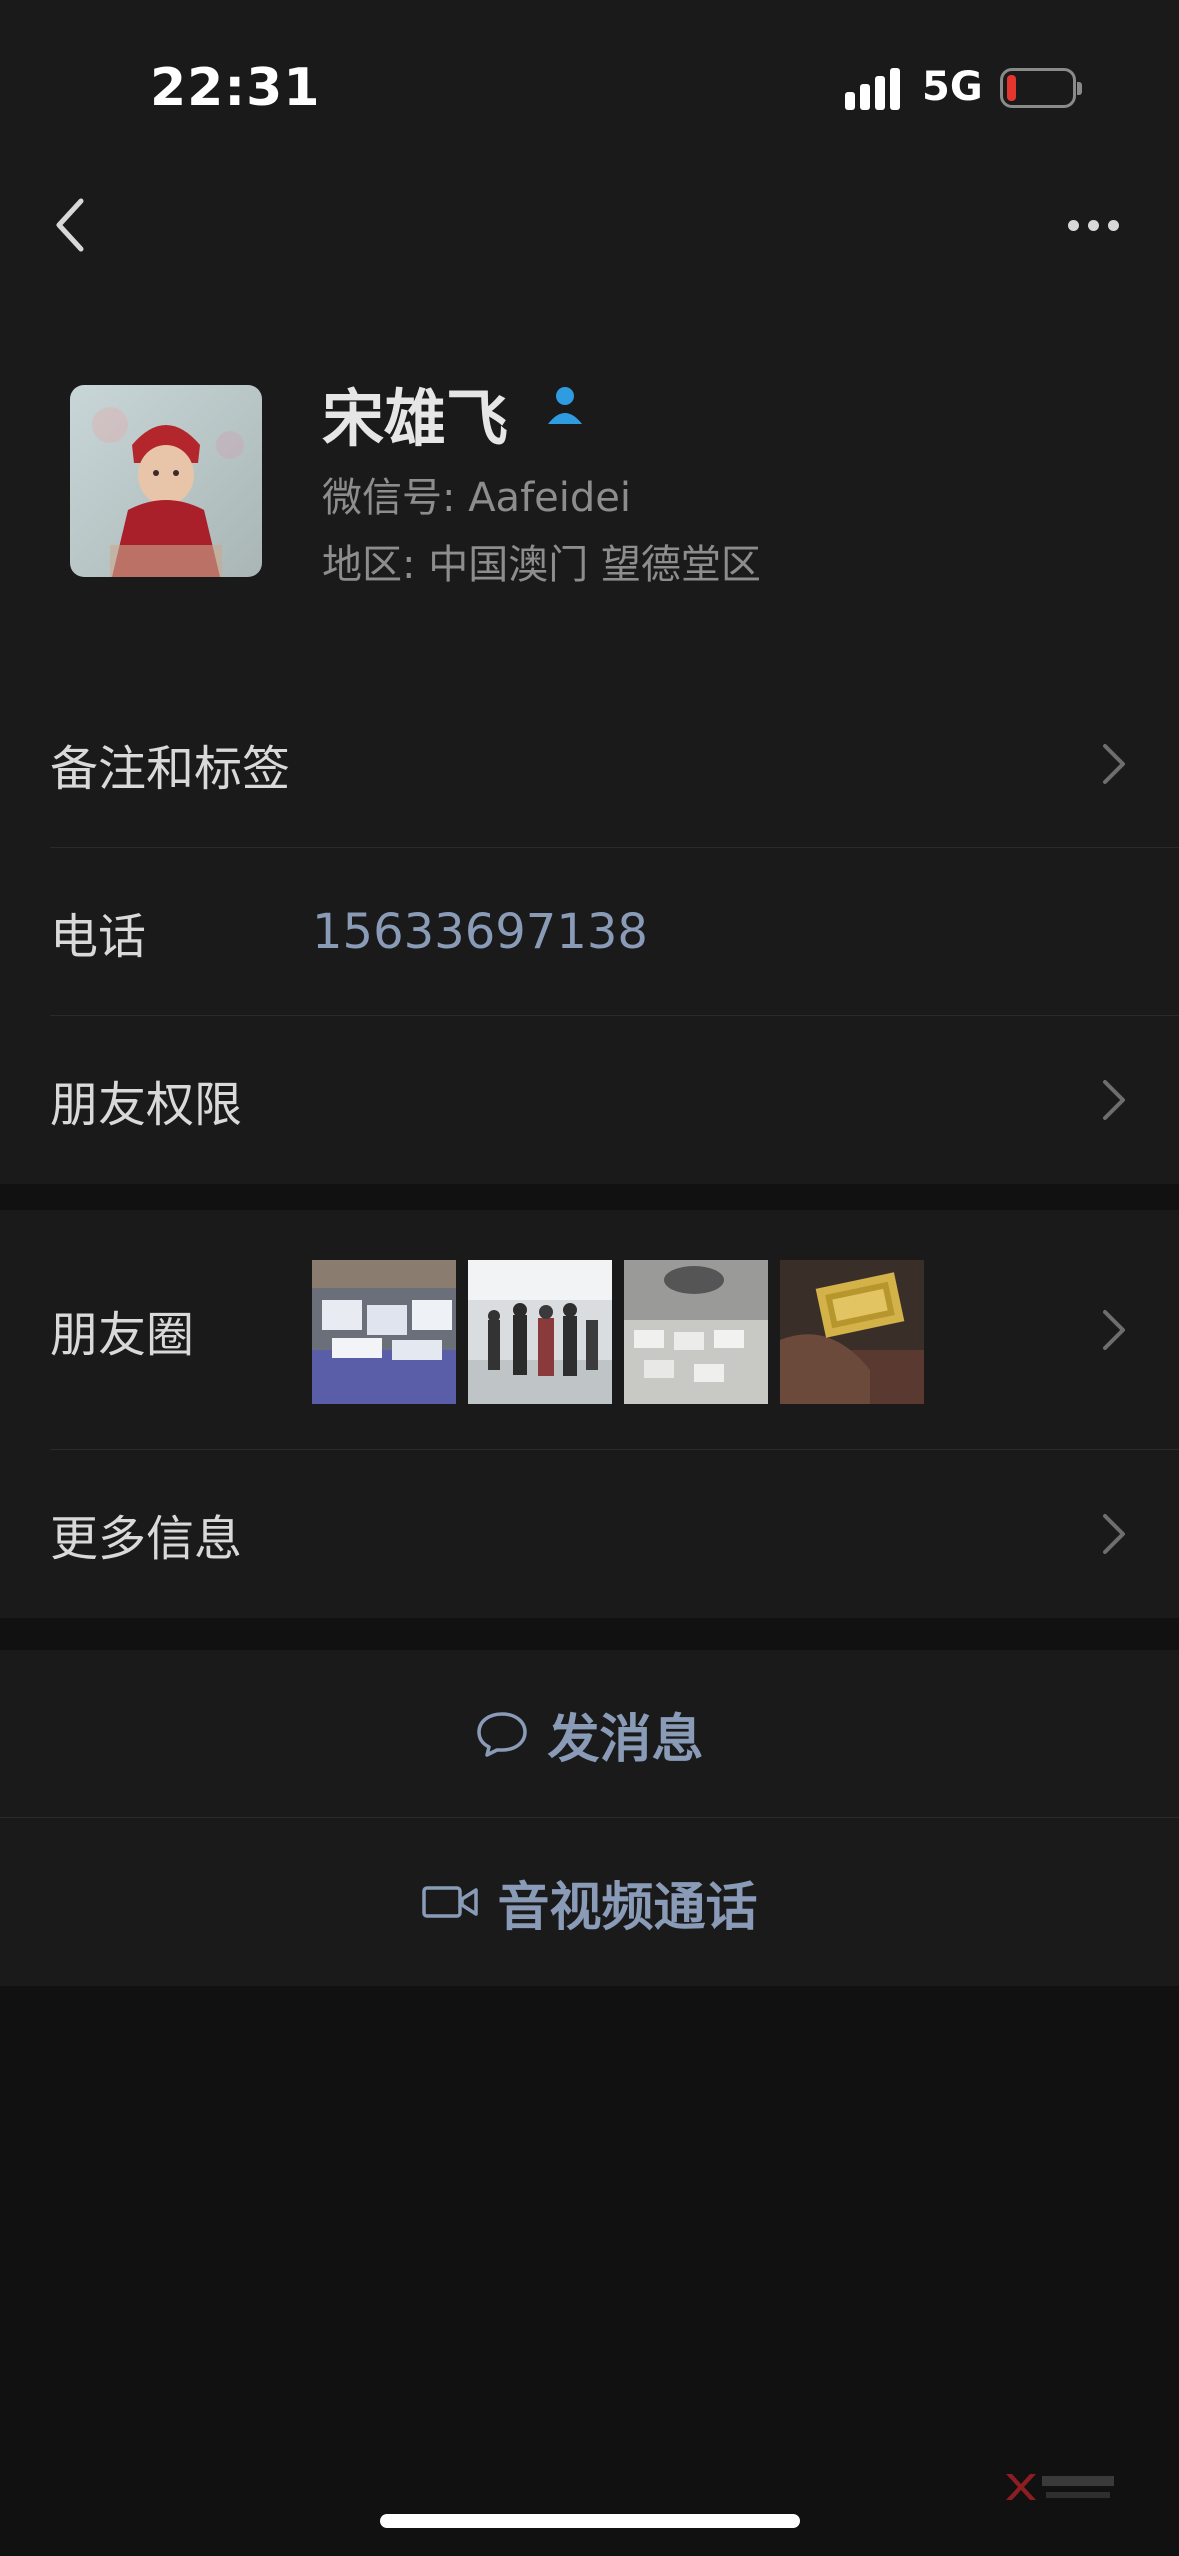  I want to click on send-message-button: 发消息, so click(589, 1734).